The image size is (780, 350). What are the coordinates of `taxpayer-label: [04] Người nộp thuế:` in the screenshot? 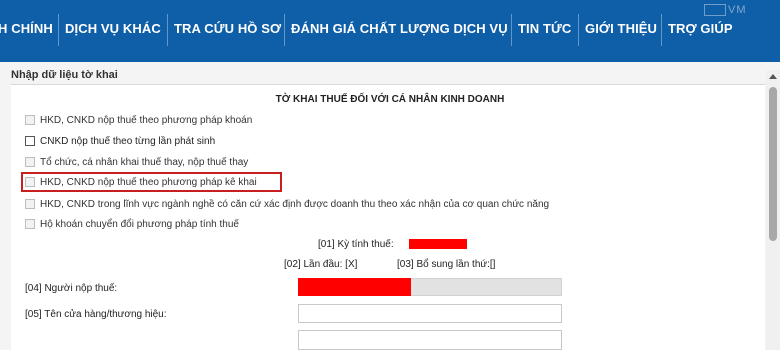 It's located at (71, 288).